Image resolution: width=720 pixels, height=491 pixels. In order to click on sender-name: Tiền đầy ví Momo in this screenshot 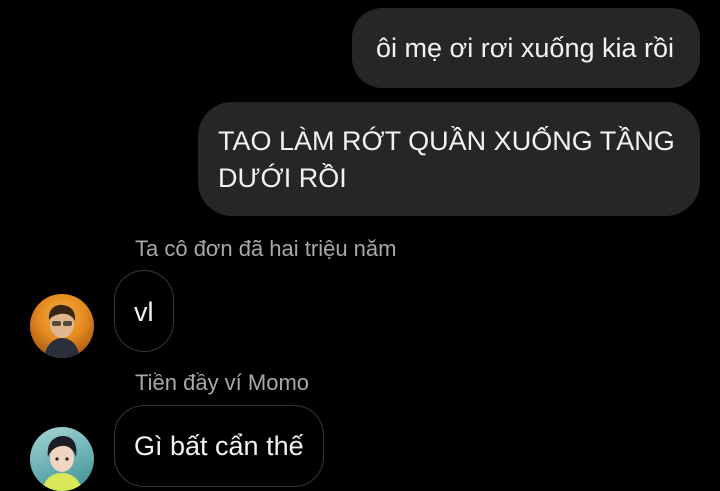, I will do `click(222, 382)`.